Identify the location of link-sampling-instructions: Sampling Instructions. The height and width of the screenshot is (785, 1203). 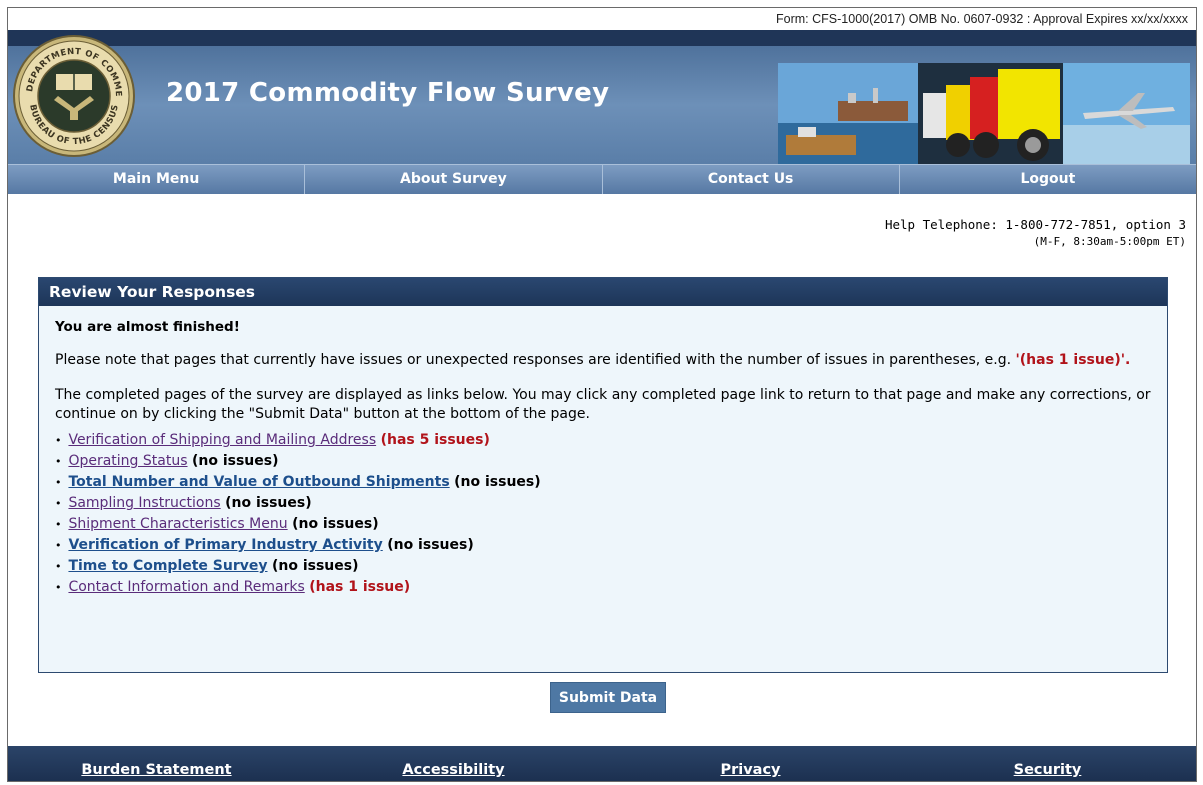
(144, 503).